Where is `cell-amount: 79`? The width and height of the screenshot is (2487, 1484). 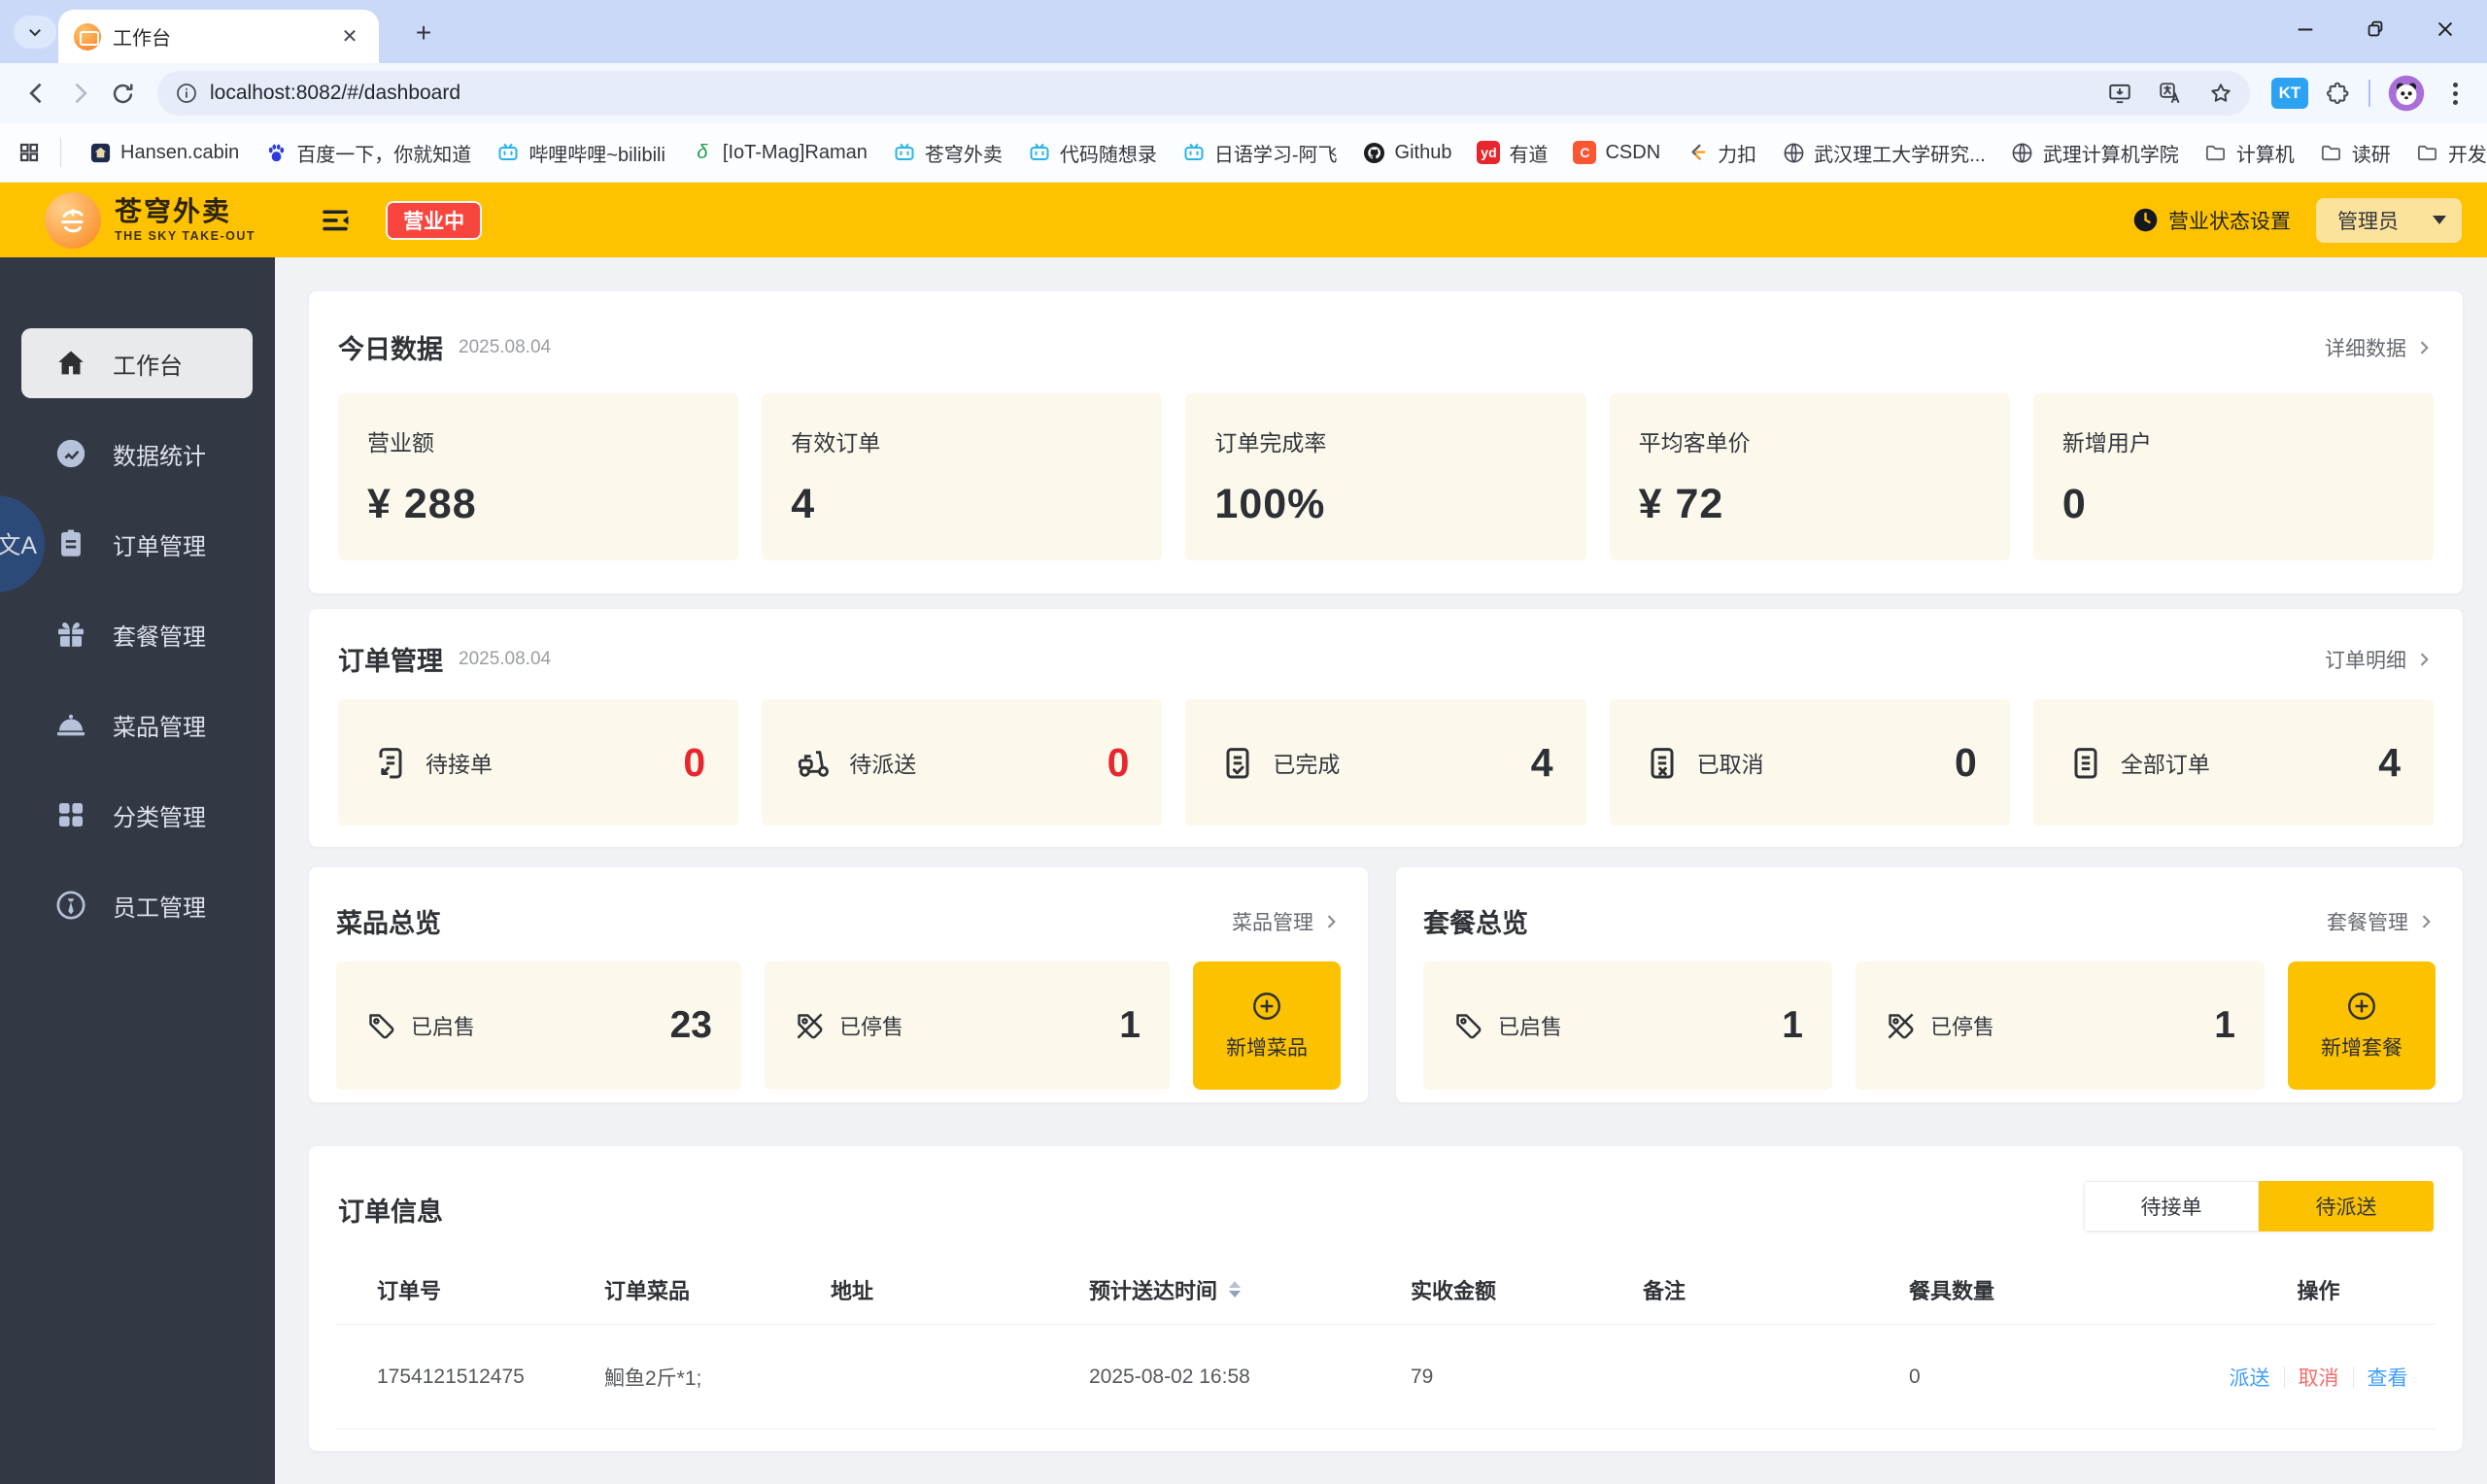
cell-amount: 79 is located at coordinates (1422, 1376).